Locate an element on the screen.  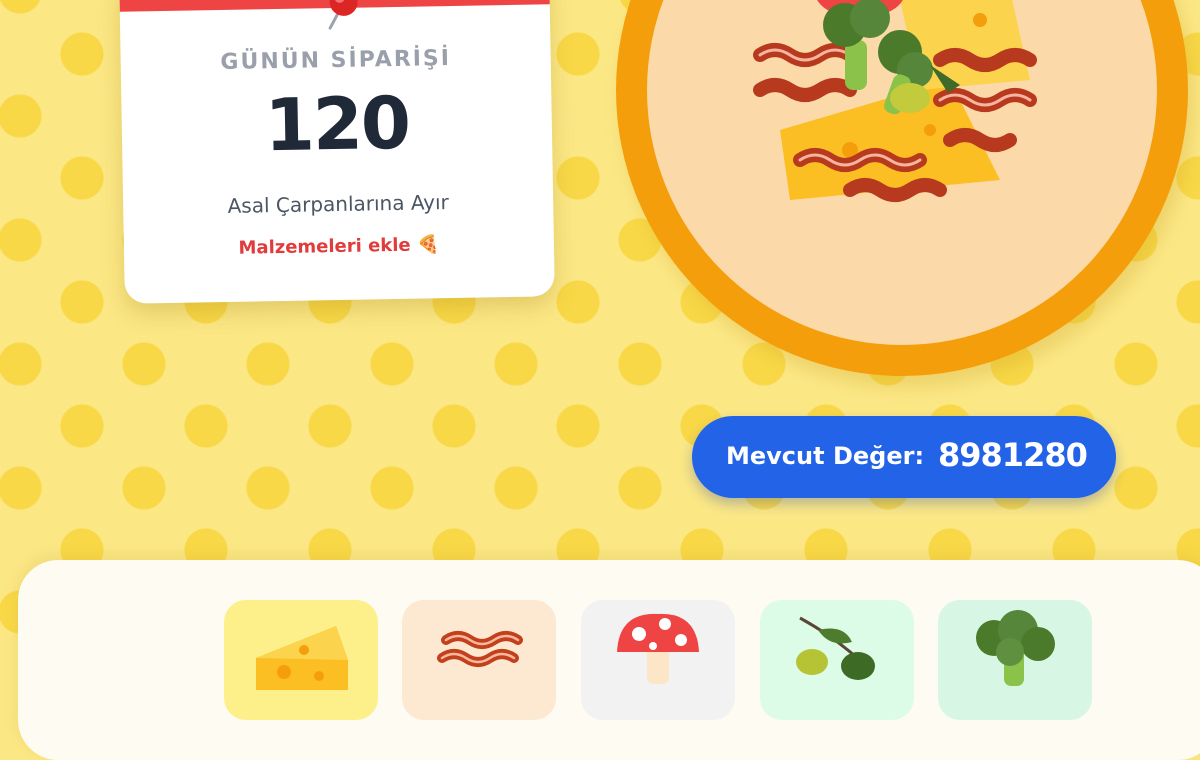
order-instruction: Asal Çarpanlarına Ayır is located at coordinates (338, 204).